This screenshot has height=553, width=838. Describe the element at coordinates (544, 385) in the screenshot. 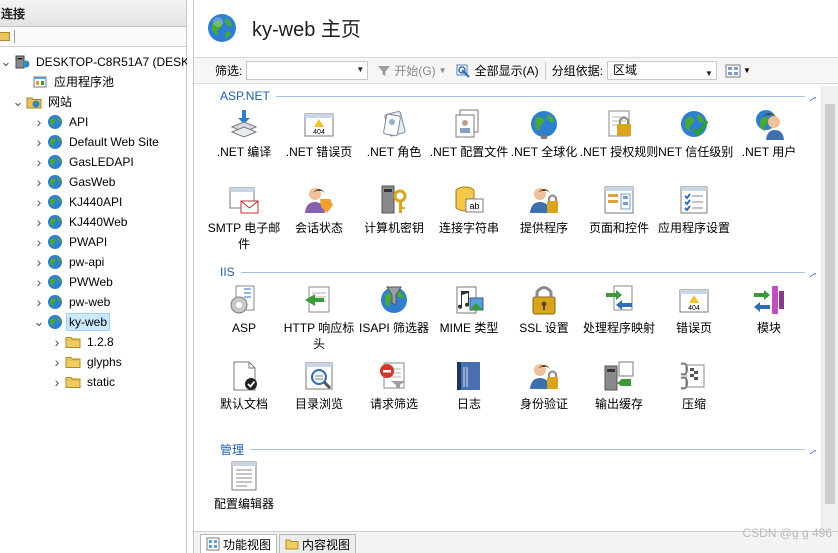

I see `feature-tile: 身份验证` at that location.